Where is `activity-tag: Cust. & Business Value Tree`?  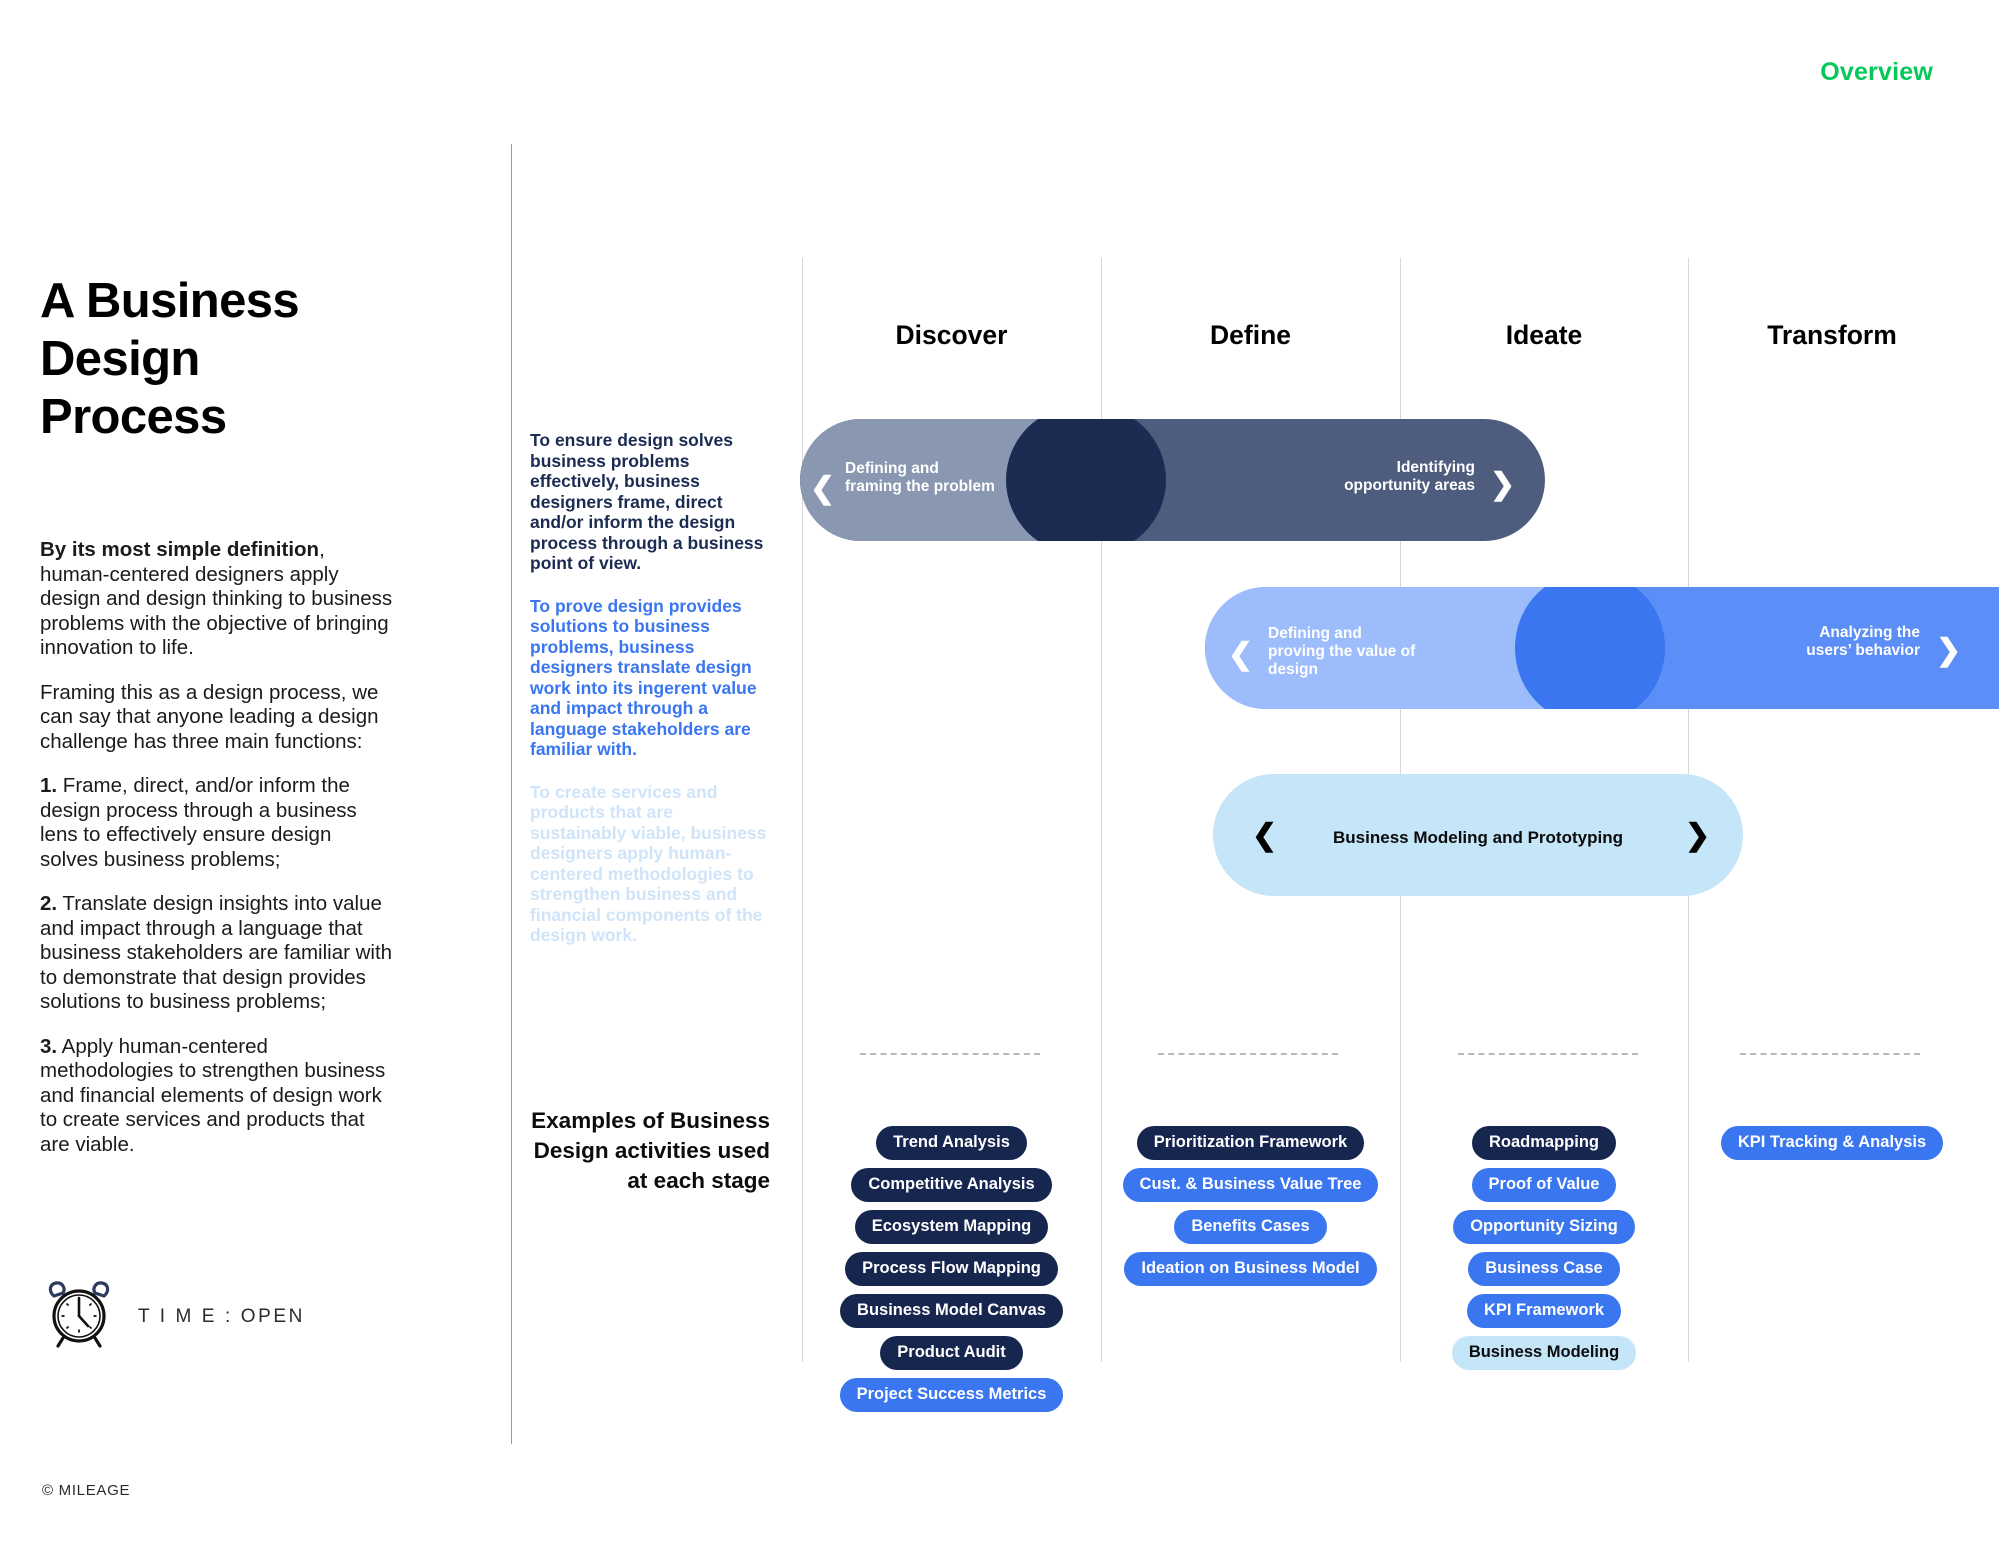 activity-tag: Cust. & Business Value Tree is located at coordinates (1250, 1185).